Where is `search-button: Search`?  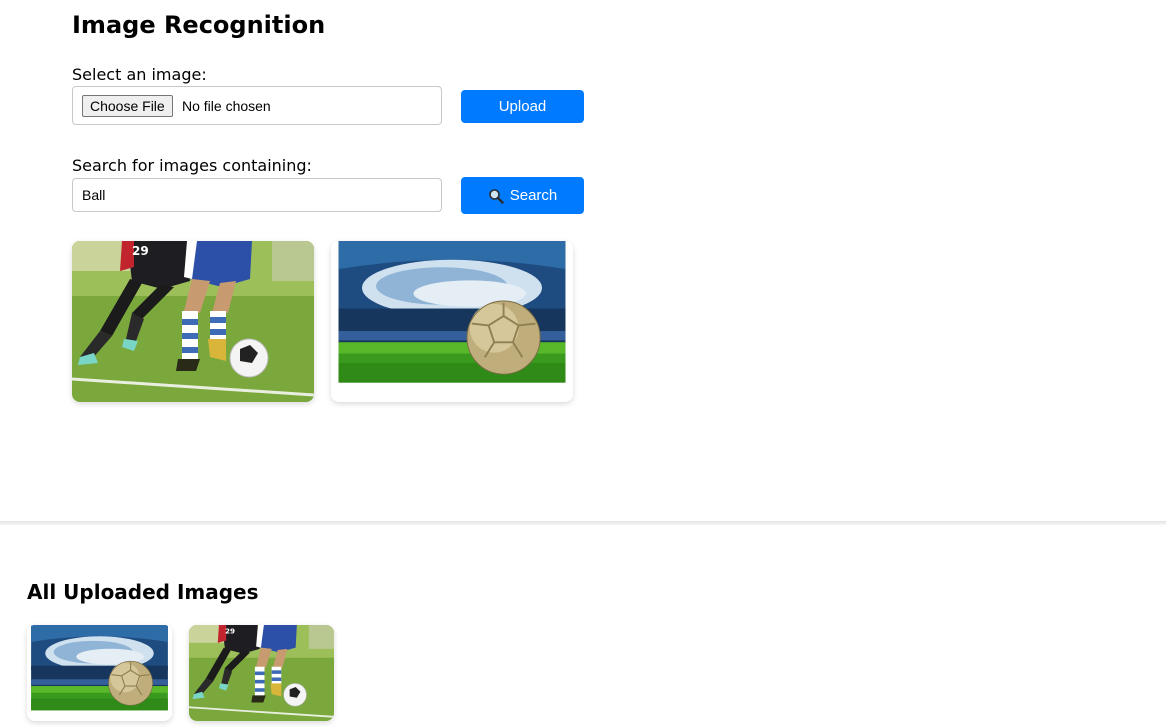
search-button: Search is located at coordinates (522, 195).